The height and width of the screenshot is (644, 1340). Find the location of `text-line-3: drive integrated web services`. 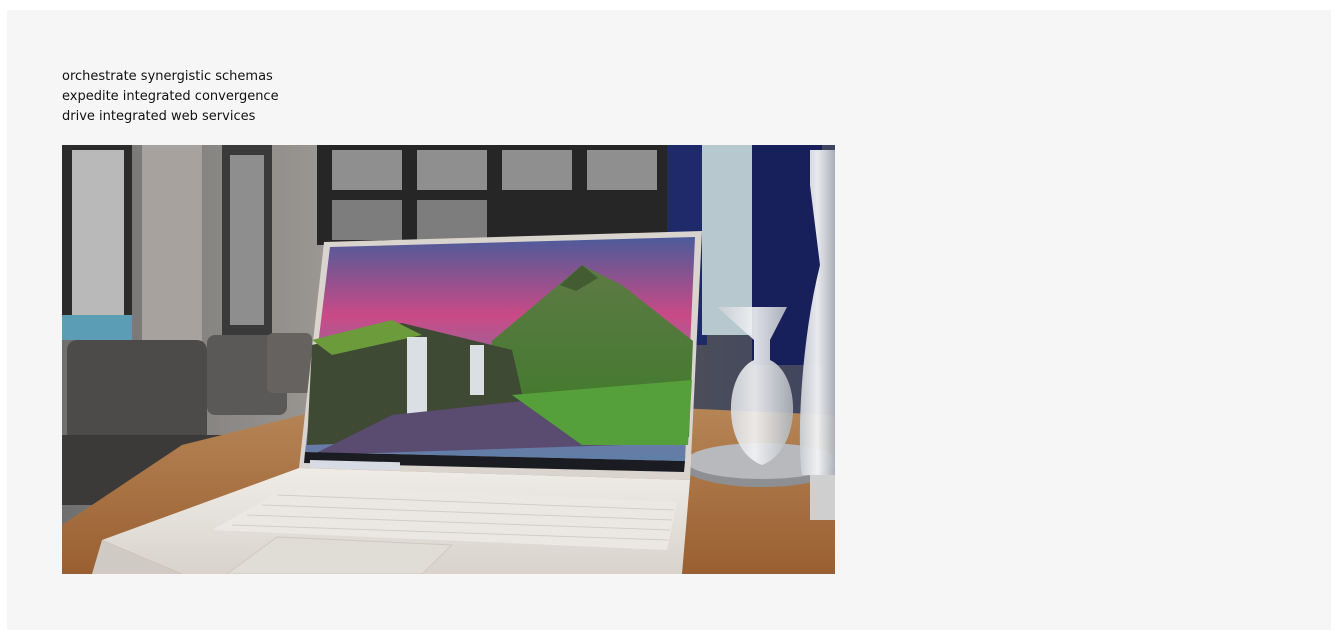

text-line-3: drive integrated web services is located at coordinates (159, 116).